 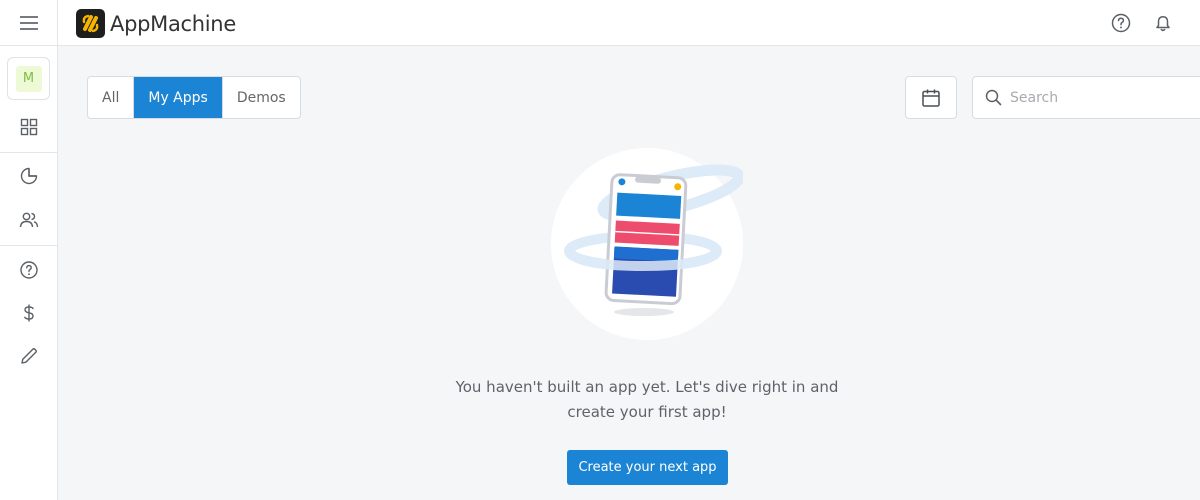 I want to click on notifications-button, so click(x=1163, y=23).